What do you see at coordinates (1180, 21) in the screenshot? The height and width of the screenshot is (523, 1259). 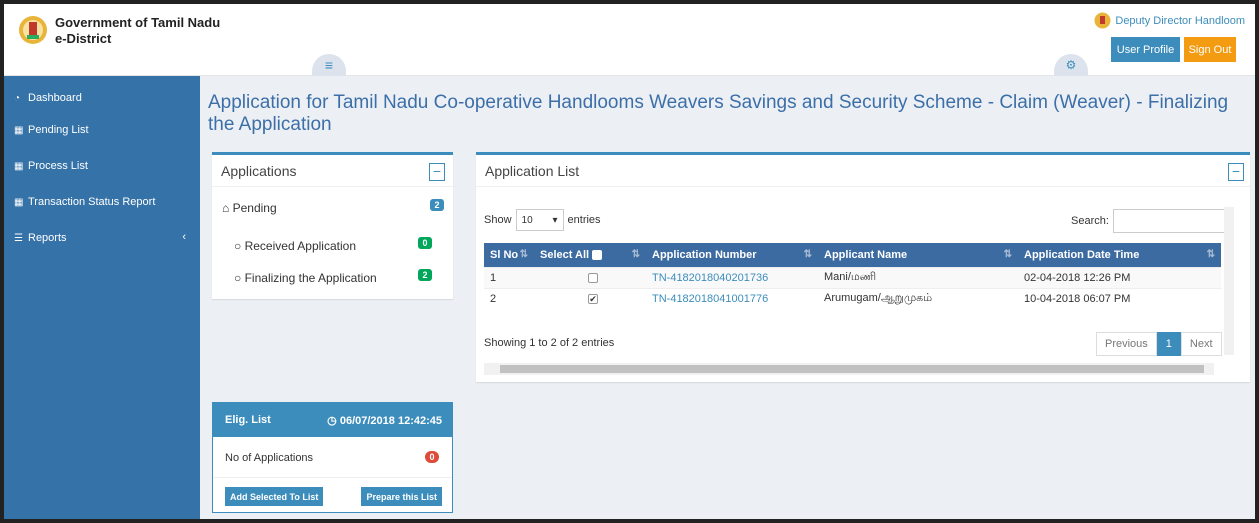 I see `user-name: Deputy Director Handloom` at bounding box center [1180, 21].